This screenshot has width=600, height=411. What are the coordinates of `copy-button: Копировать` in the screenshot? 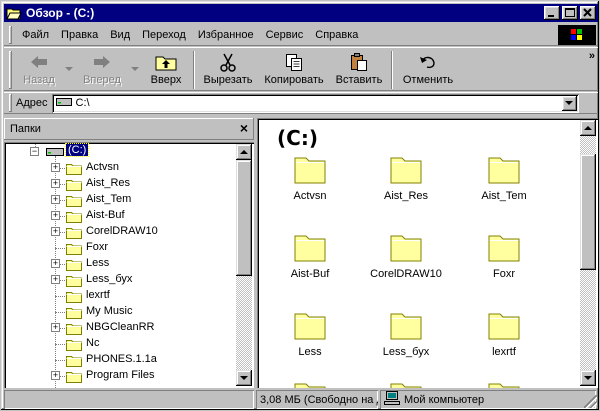 It's located at (294, 69).